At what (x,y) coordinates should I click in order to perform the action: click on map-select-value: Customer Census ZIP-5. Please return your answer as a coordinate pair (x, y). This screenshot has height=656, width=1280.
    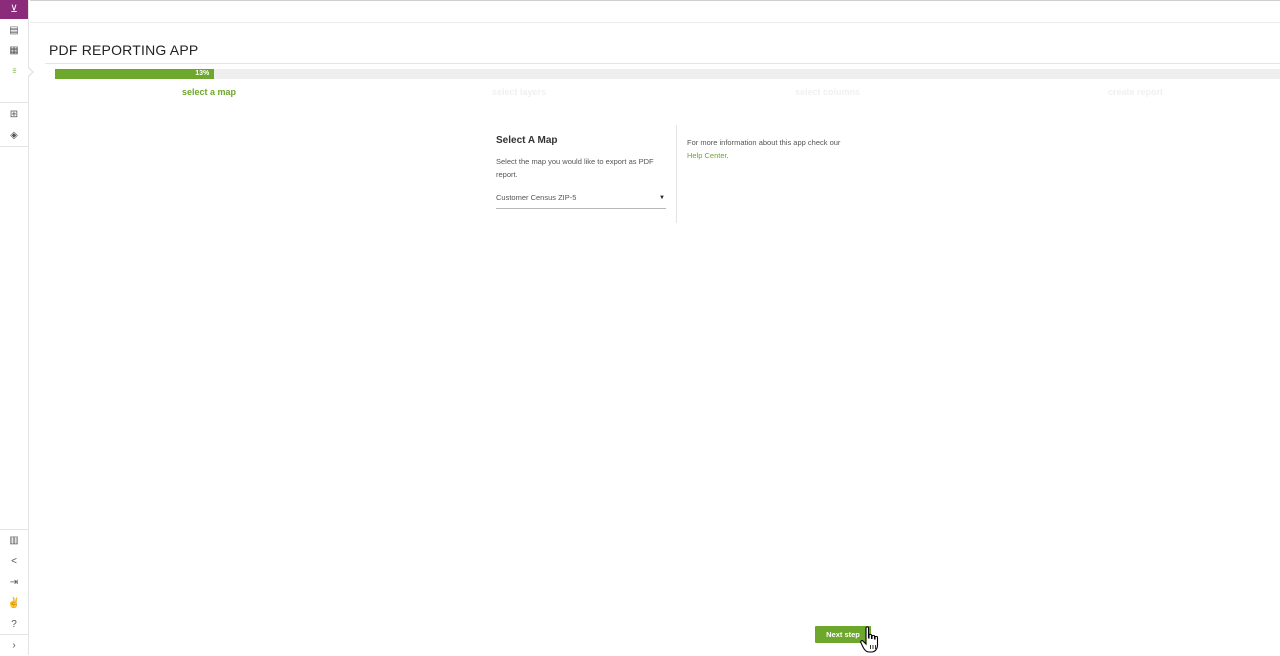
    Looking at the image, I should click on (536, 197).